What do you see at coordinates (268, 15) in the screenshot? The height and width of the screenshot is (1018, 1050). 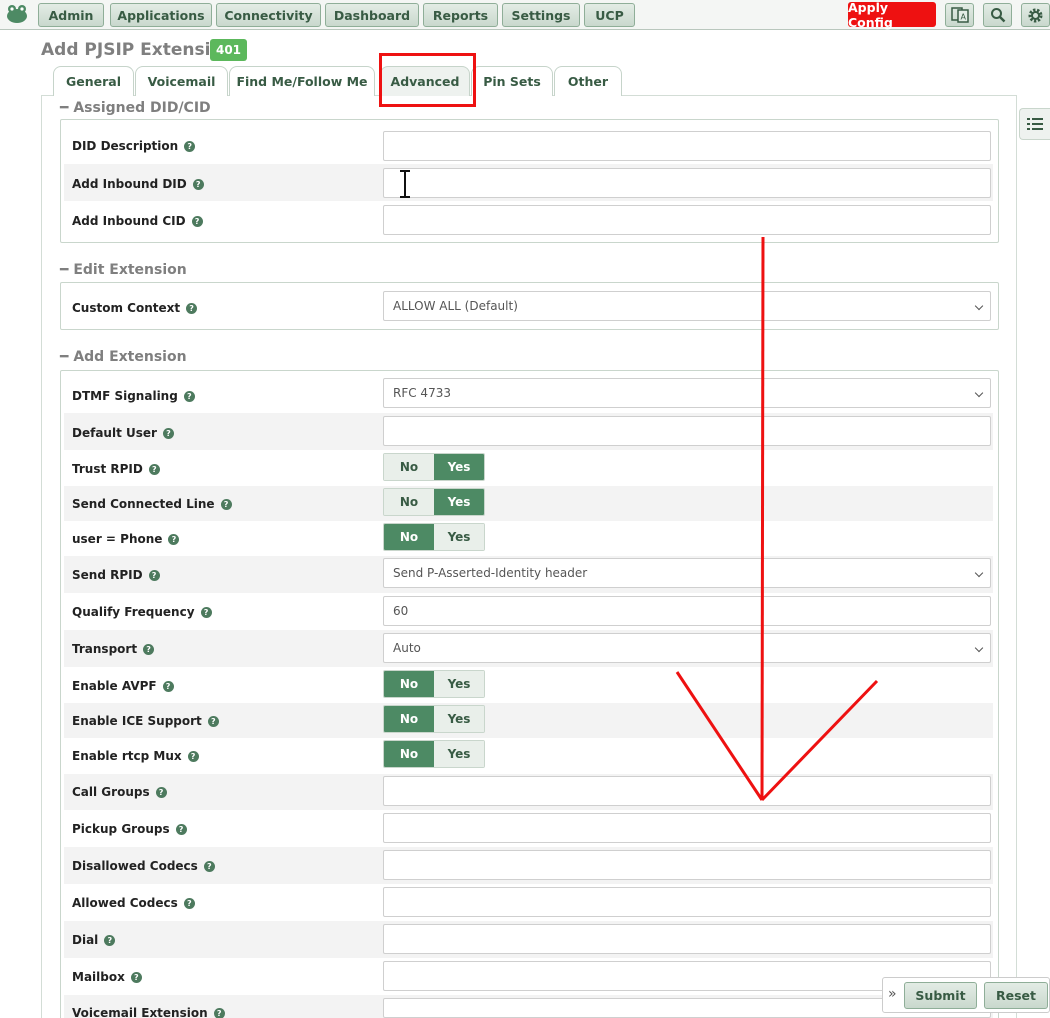 I see `nav-connectivity: Connectivity` at bounding box center [268, 15].